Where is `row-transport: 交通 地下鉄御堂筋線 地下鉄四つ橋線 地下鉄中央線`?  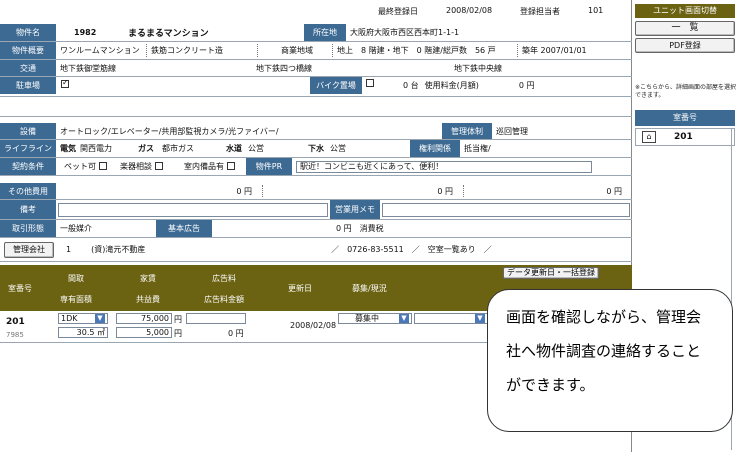 row-transport: 交通 地下鉄御堂筋線 地下鉄四つ橋線 地下鉄中央線 is located at coordinates (316, 68).